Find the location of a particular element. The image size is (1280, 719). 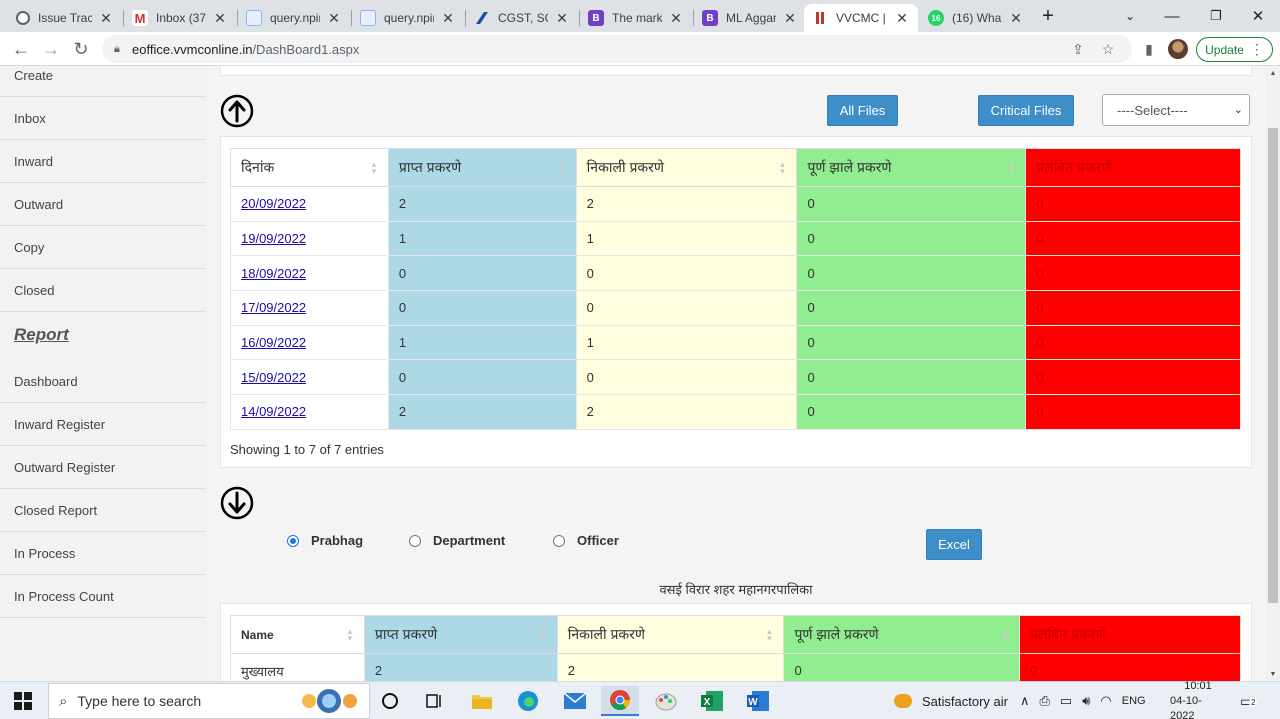

forward-arrow-icon: → is located at coordinates (51, 49).